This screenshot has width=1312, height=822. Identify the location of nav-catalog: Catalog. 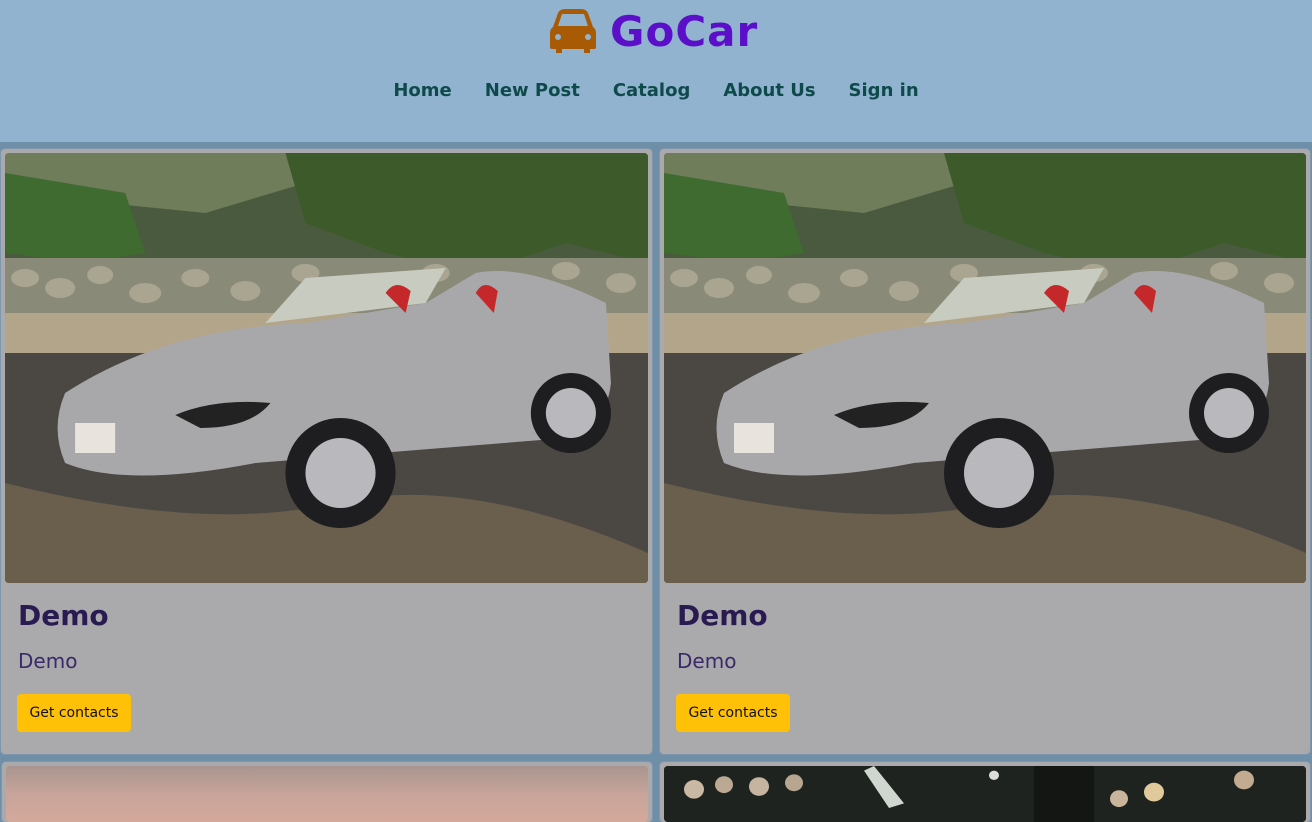
(652, 91).